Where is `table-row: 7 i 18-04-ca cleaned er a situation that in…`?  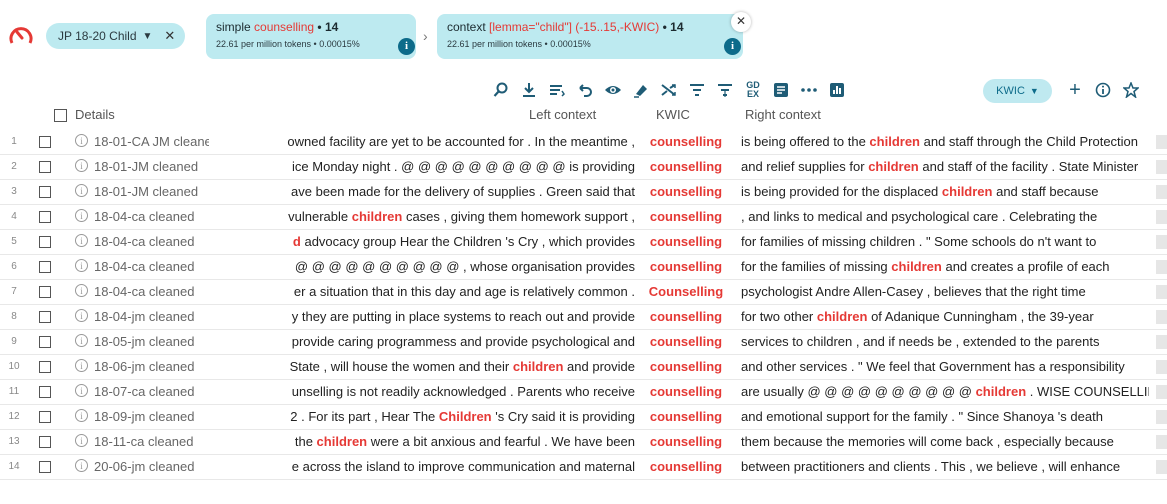
table-row: 7 i 18-04-ca cleaned er a situation that in… is located at coordinates (583, 292).